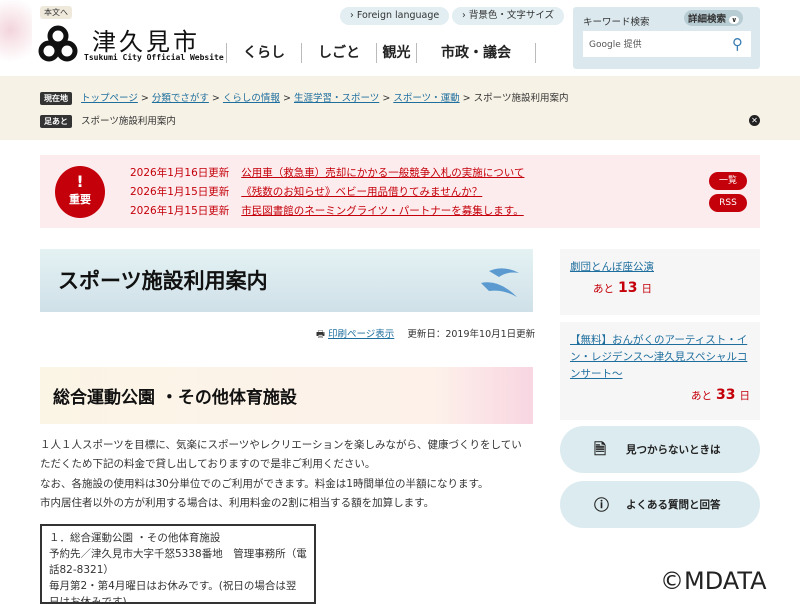 Image resolution: width=800 pixels, height=604 pixels. Describe the element at coordinates (673, 450) in the screenshot. I see `not-found-label: 見つからないときは` at that location.